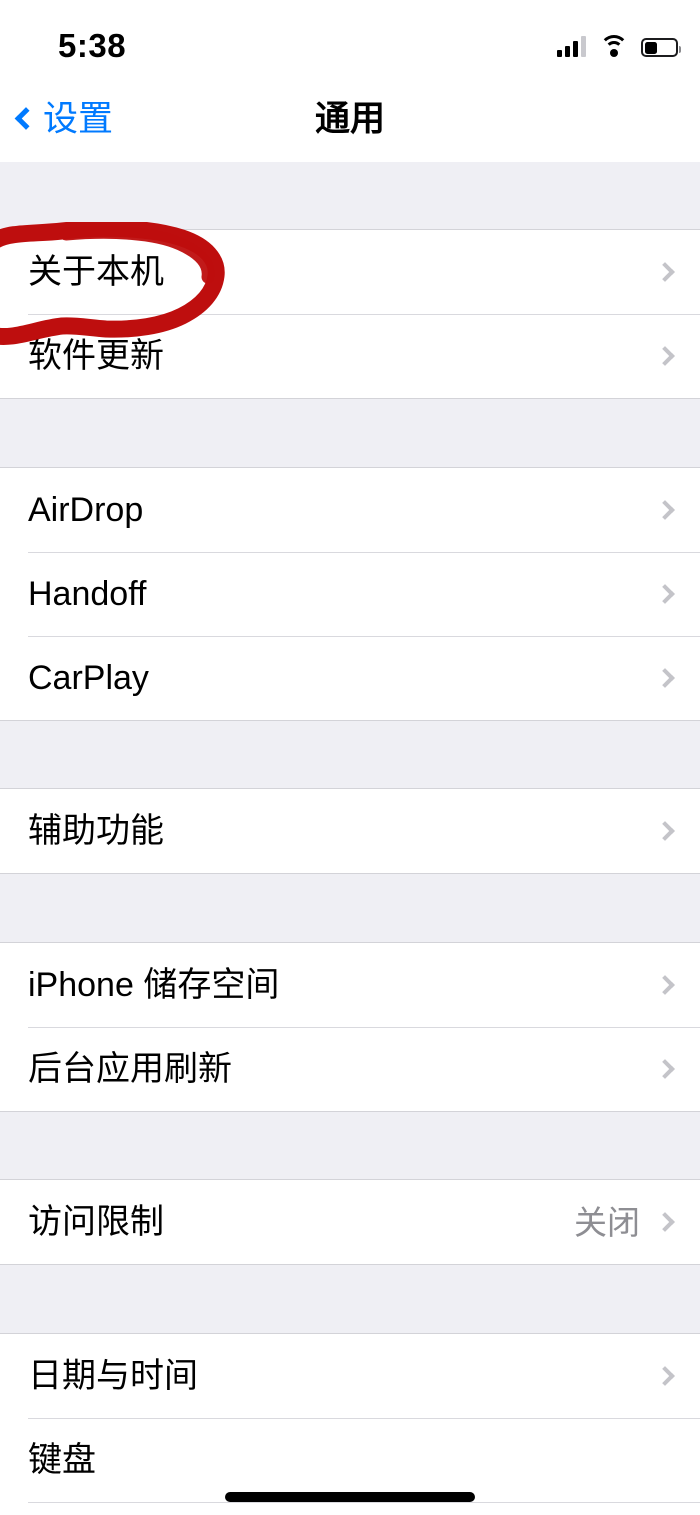 This screenshot has width=700, height=1515. What do you see at coordinates (571, 46) in the screenshot?
I see `cellular-signal-icon` at bounding box center [571, 46].